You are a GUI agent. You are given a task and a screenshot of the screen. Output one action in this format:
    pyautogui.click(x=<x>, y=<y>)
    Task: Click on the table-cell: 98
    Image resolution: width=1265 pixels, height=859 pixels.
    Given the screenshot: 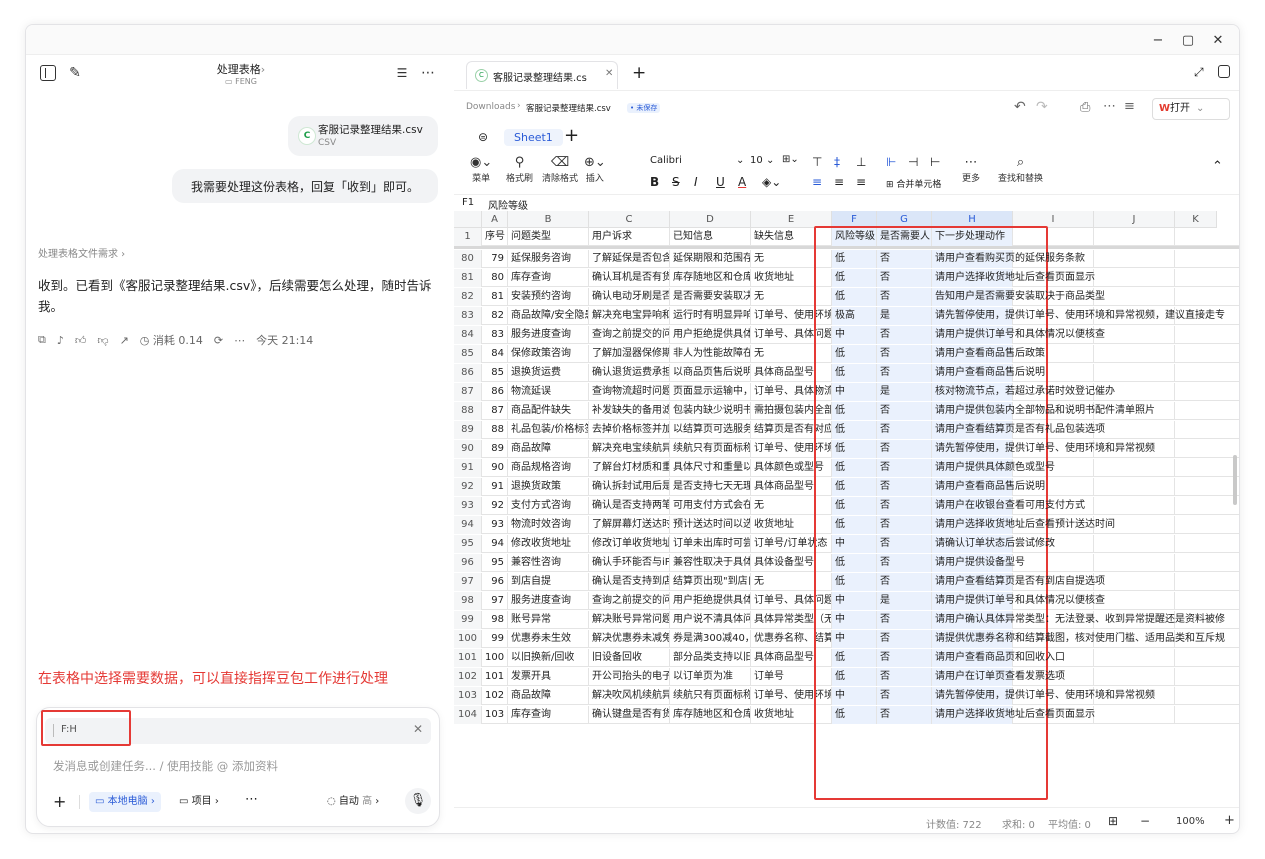 What is the action you would take?
    pyautogui.click(x=495, y=620)
    